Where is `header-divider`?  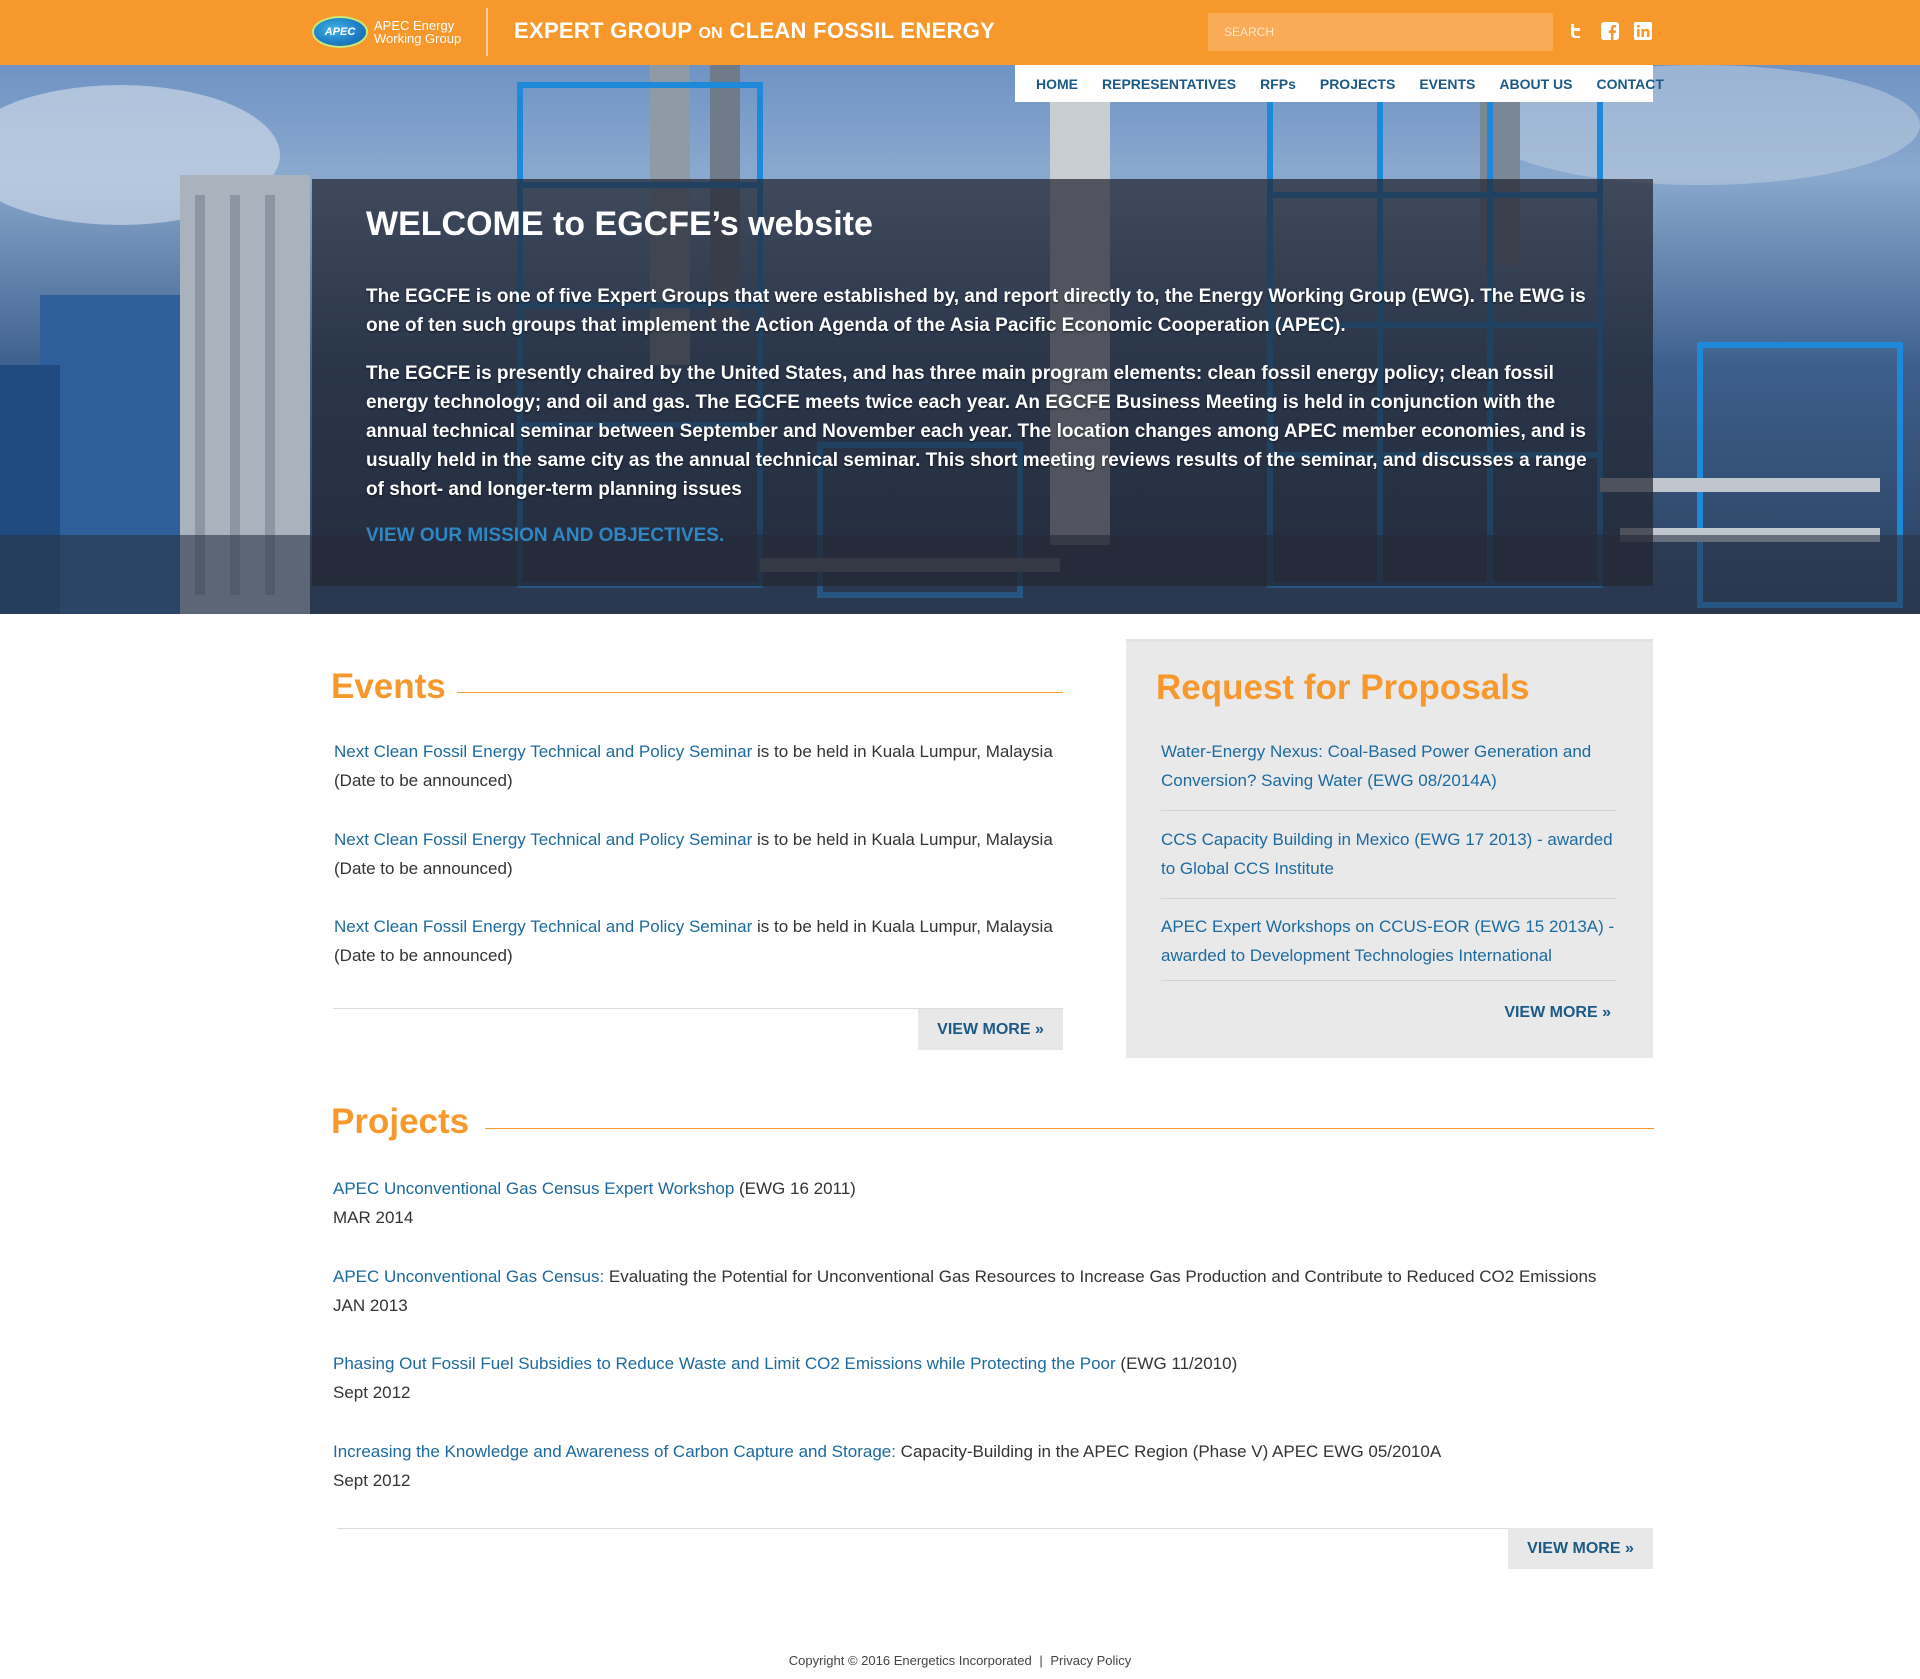 header-divider is located at coordinates (487, 32).